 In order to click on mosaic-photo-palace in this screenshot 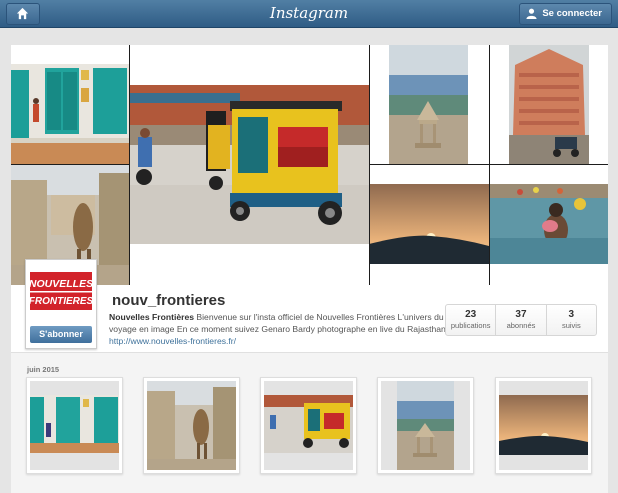, I will do `click(549, 104)`.